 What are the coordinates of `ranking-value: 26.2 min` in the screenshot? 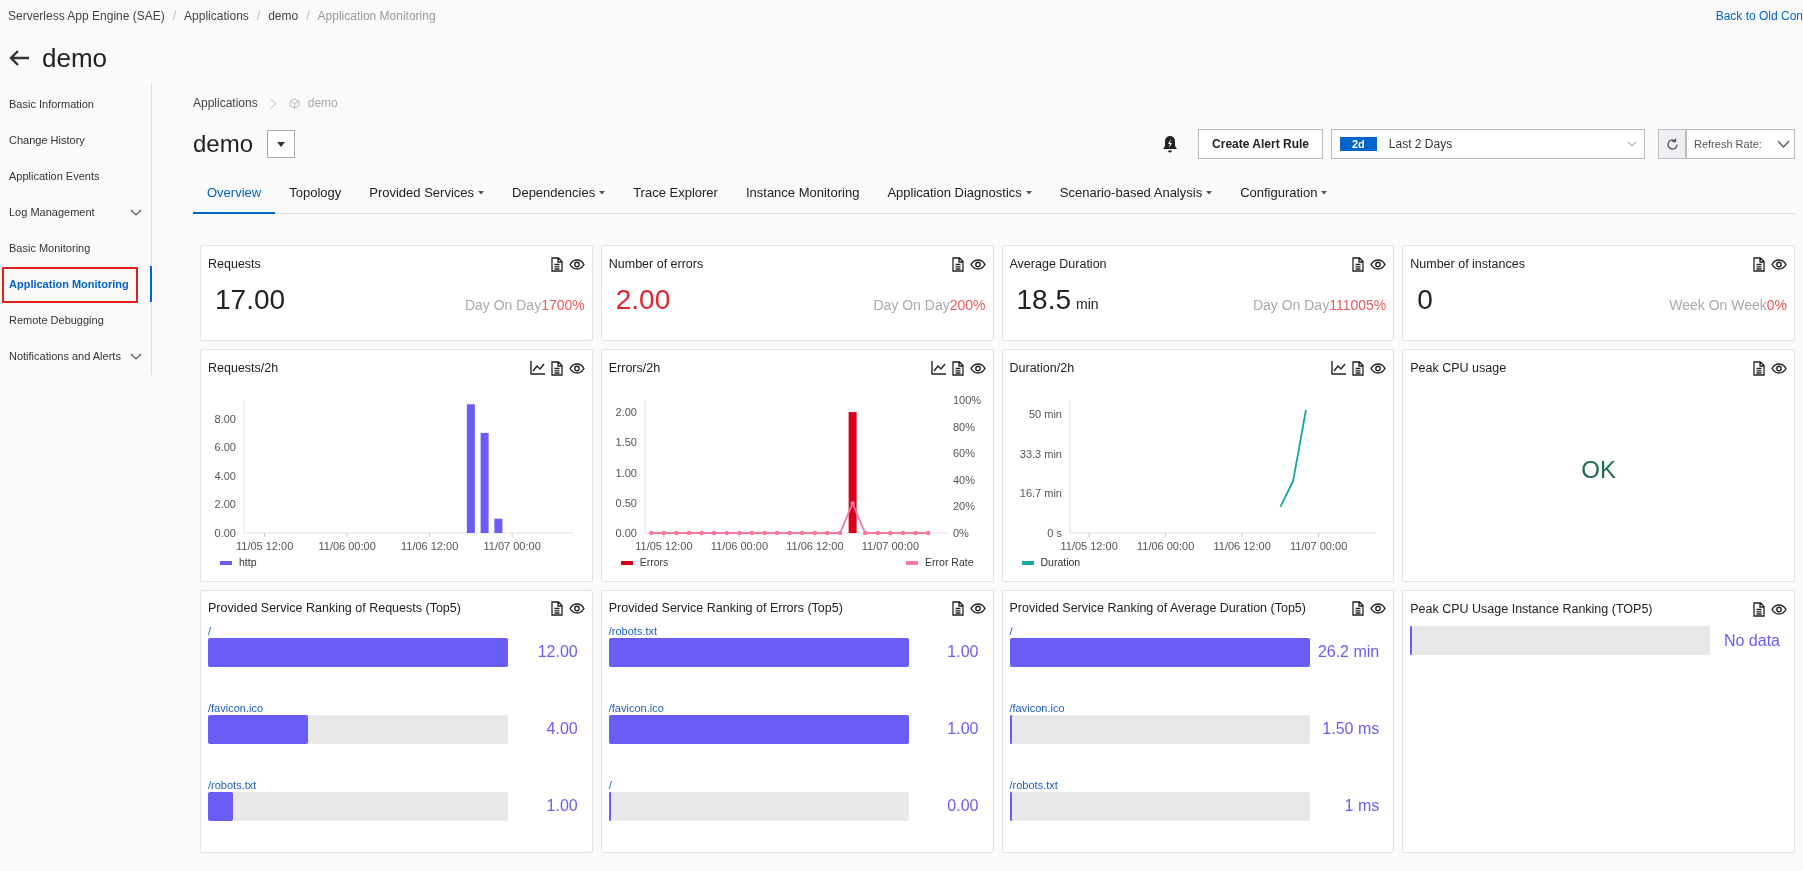 It's located at (1348, 652).